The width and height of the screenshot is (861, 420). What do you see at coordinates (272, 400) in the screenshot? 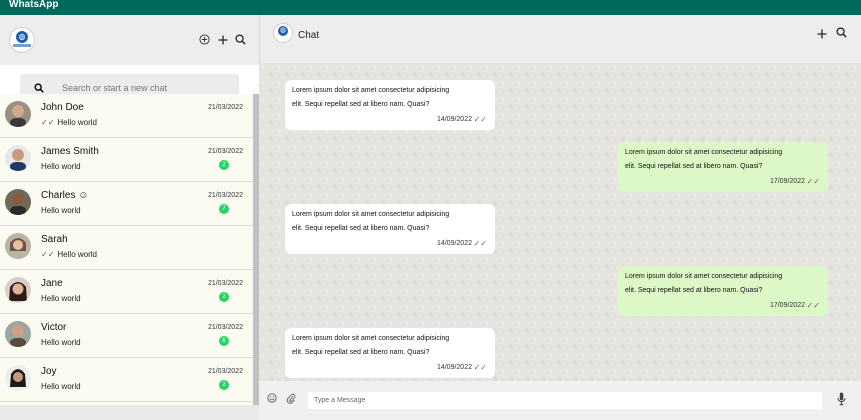
I see `emoji-icon` at bounding box center [272, 400].